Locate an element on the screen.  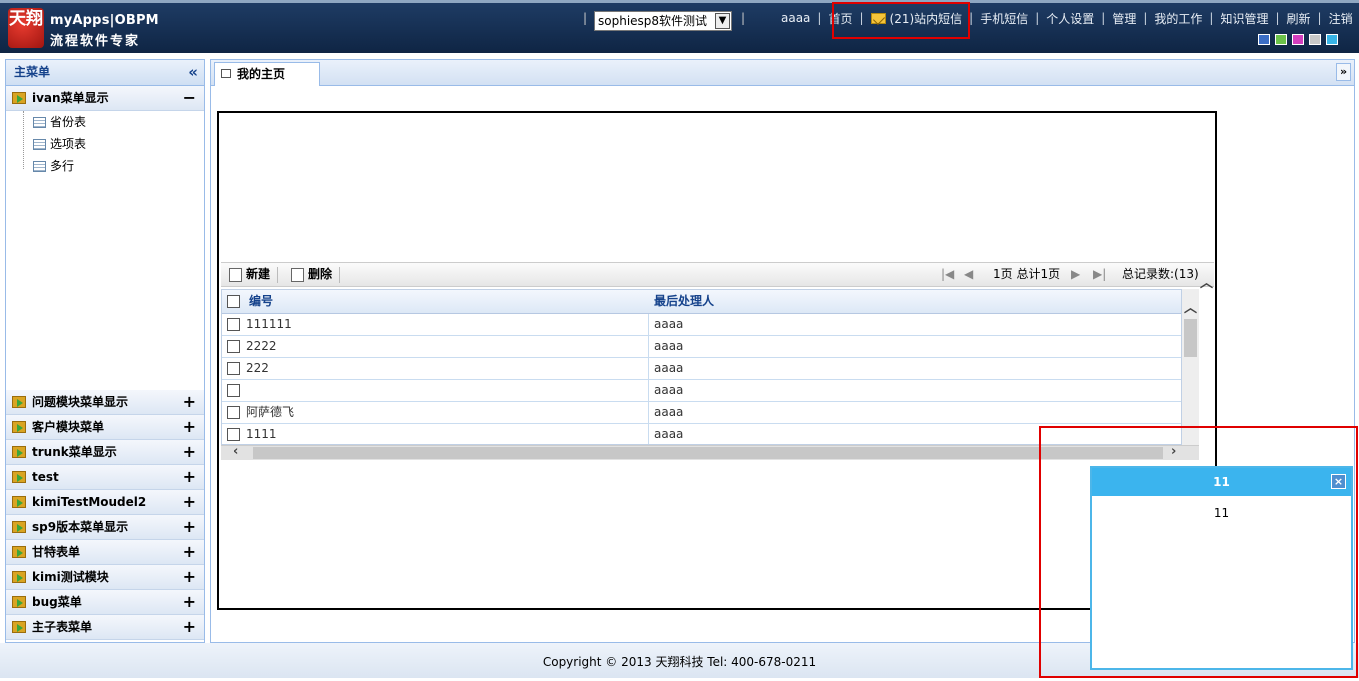
sidebar-group-label: kimi测试模块 is located at coordinates (70, 577).